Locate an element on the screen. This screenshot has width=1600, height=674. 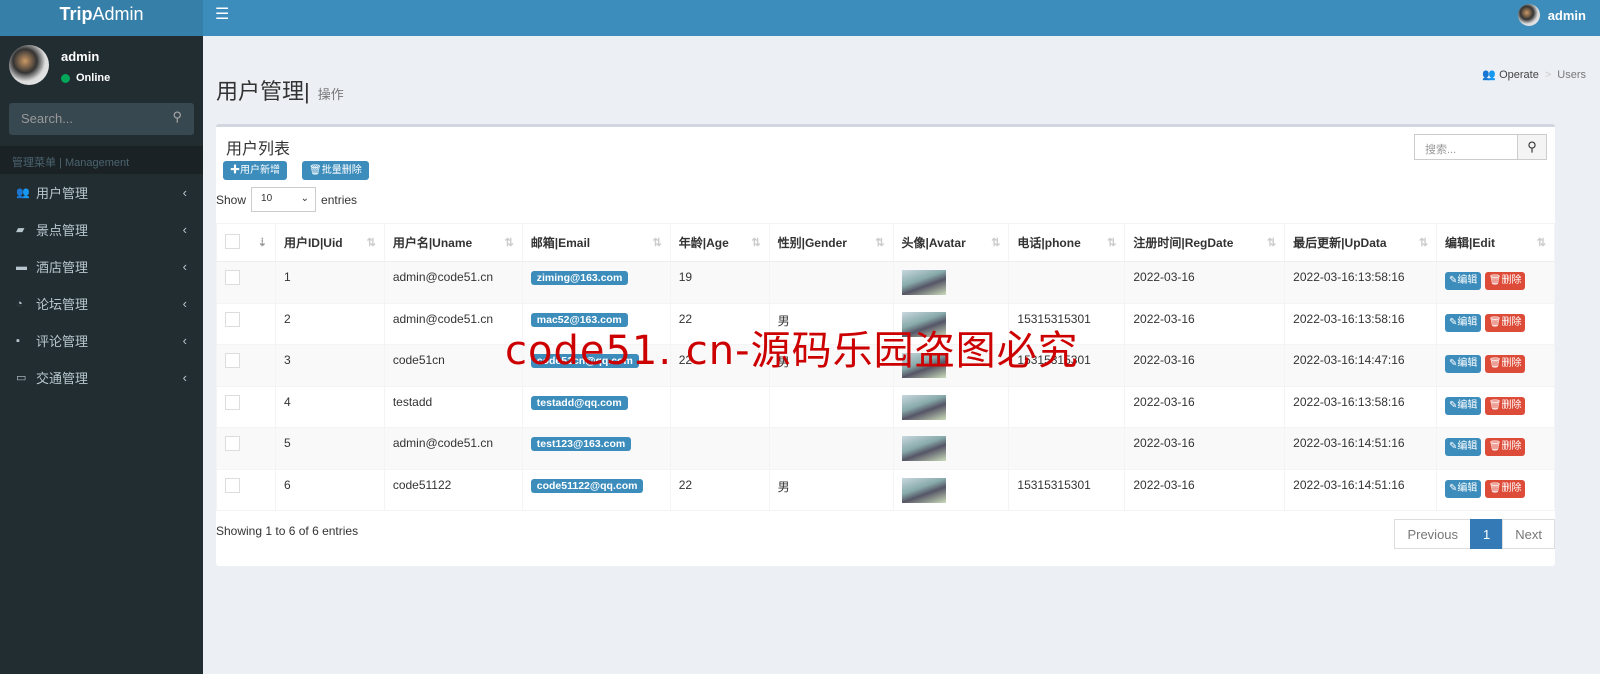
breadcrumb-operate: Operate is located at coordinates (1519, 75).